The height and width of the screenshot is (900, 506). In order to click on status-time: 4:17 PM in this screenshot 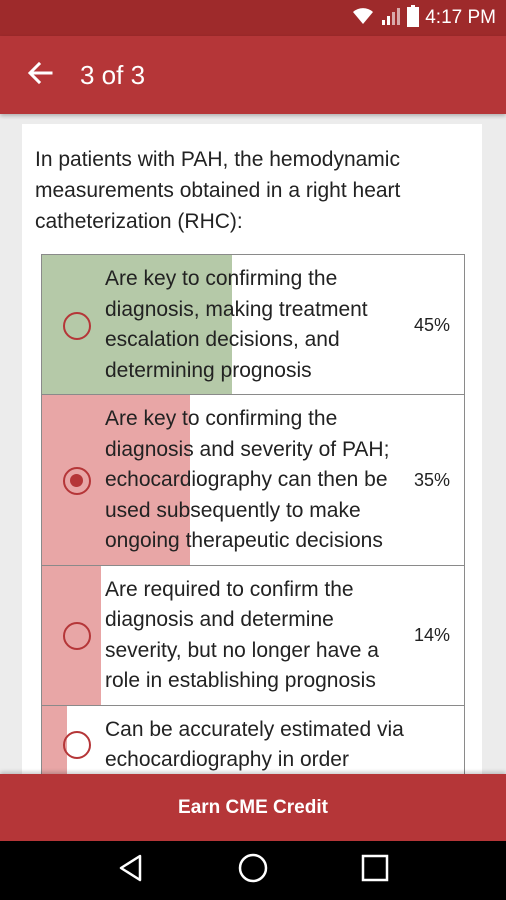, I will do `click(460, 17)`.